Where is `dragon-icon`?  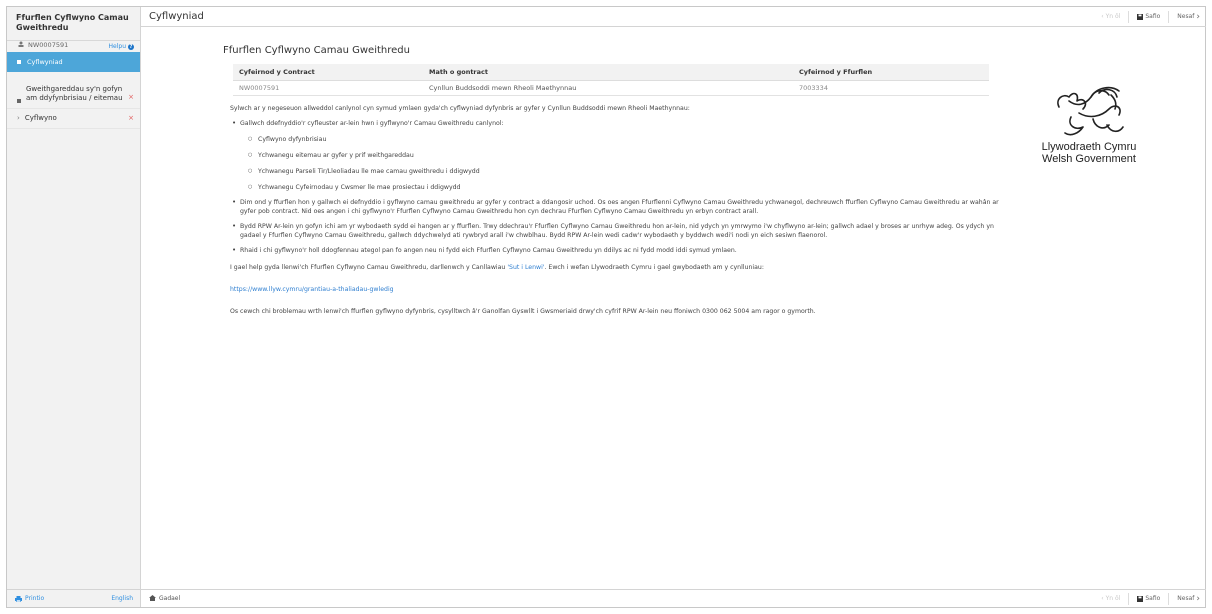 dragon-icon is located at coordinates (1090, 111).